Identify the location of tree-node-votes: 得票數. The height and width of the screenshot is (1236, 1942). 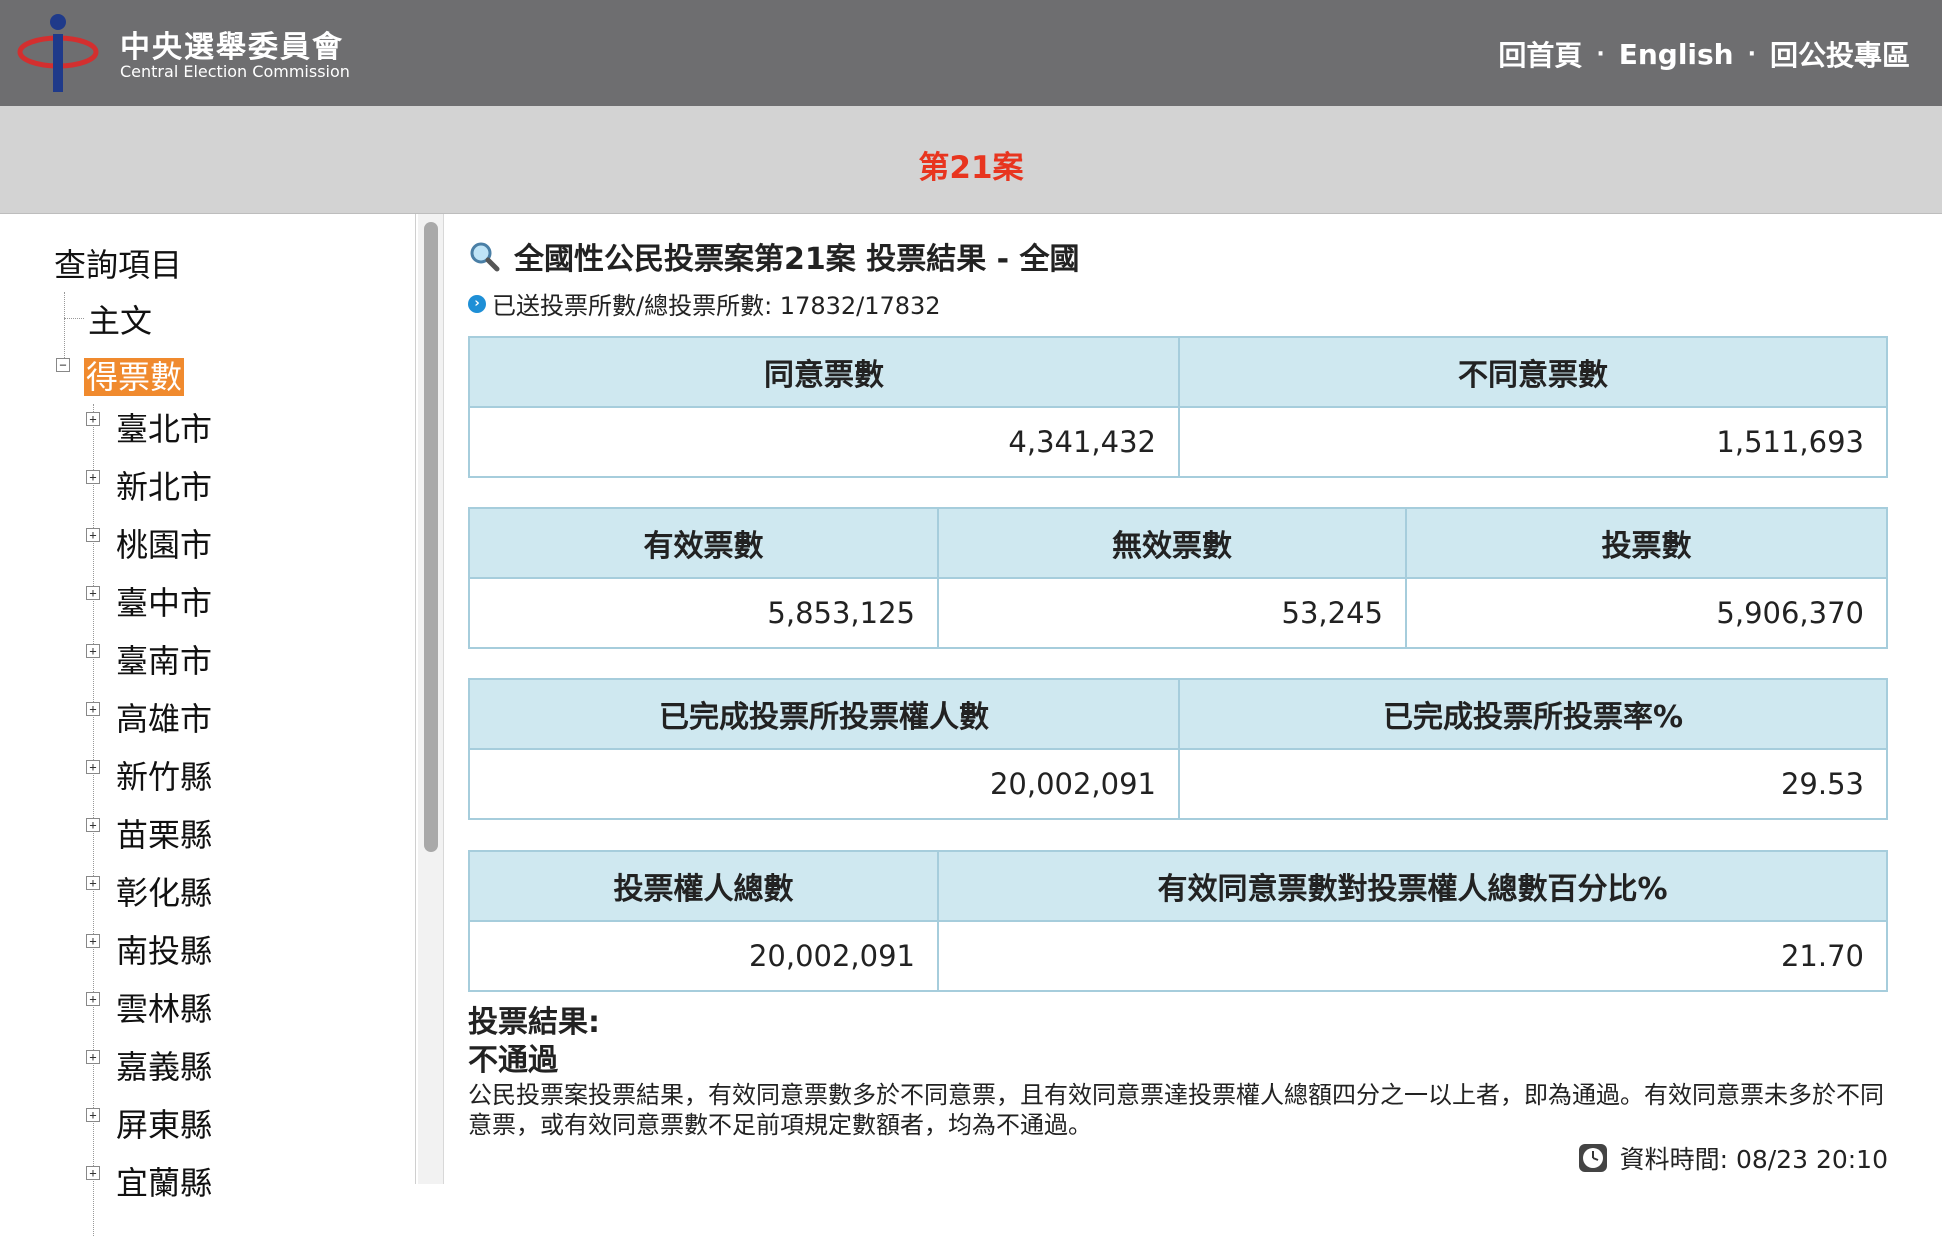
(134, 375).